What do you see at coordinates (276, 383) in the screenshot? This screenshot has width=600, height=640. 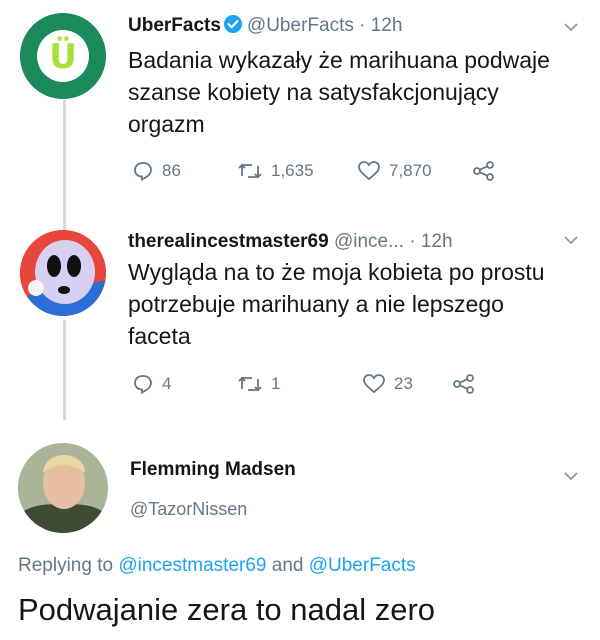 I see `retweet-count: 1` at bounding box center [276, 383].